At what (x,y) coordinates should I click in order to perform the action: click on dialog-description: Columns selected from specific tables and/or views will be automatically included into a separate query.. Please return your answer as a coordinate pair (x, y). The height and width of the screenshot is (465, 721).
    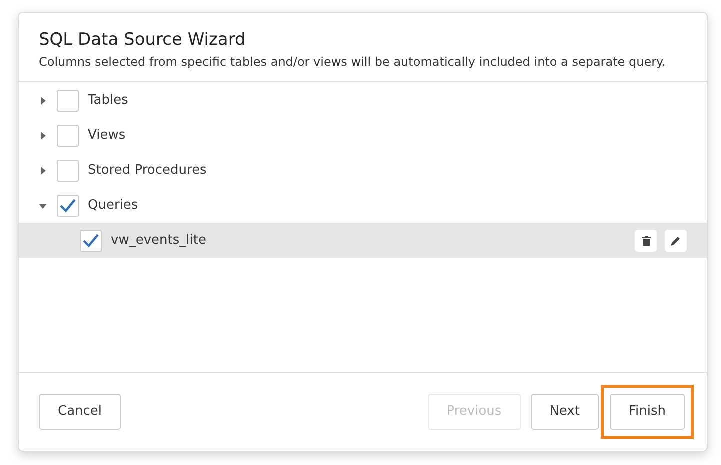
    Looking at the image, I should click on (353, 62).